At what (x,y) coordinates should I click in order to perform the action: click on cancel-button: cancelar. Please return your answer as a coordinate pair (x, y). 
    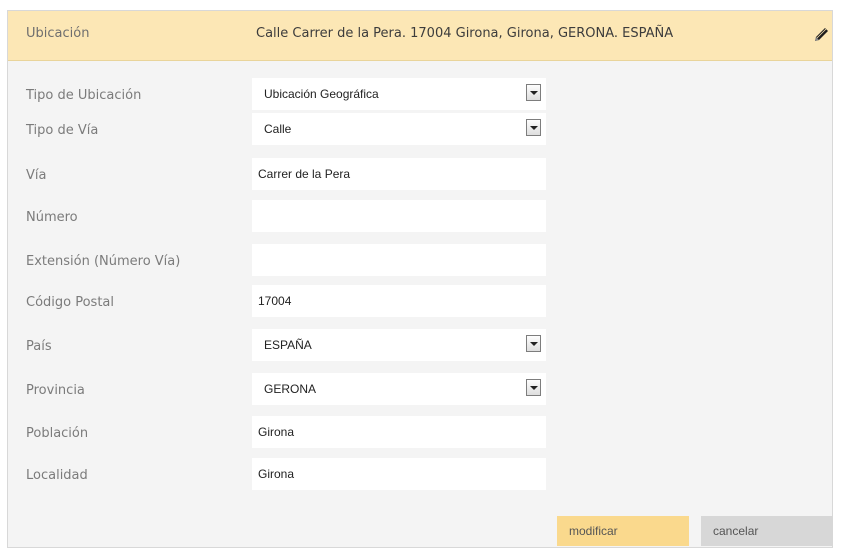
    Looking at the image, I should click on (767, 531).